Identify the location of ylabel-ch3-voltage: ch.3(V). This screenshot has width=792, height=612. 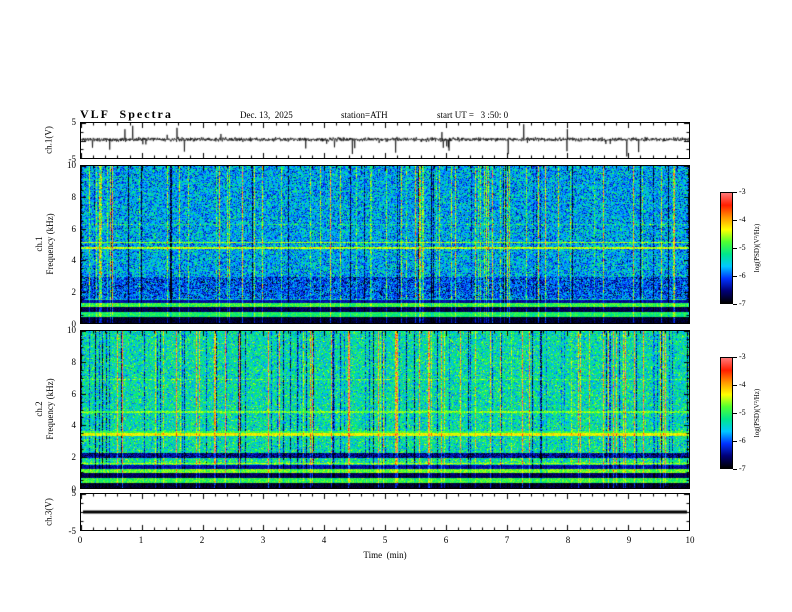
(48, 512).